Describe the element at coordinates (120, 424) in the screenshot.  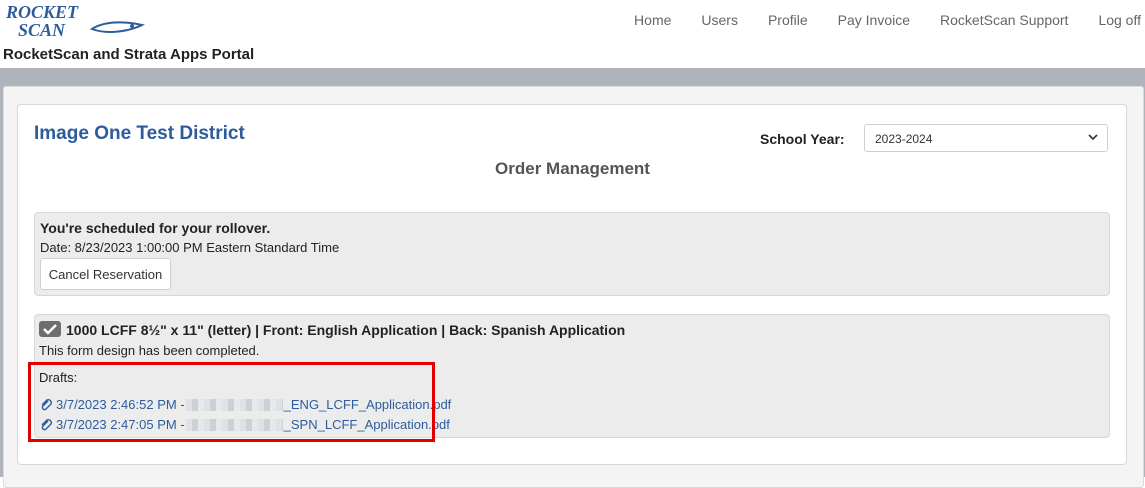
I see `draft-date: 3/7/2023 2:47:05 PM -` at that location.